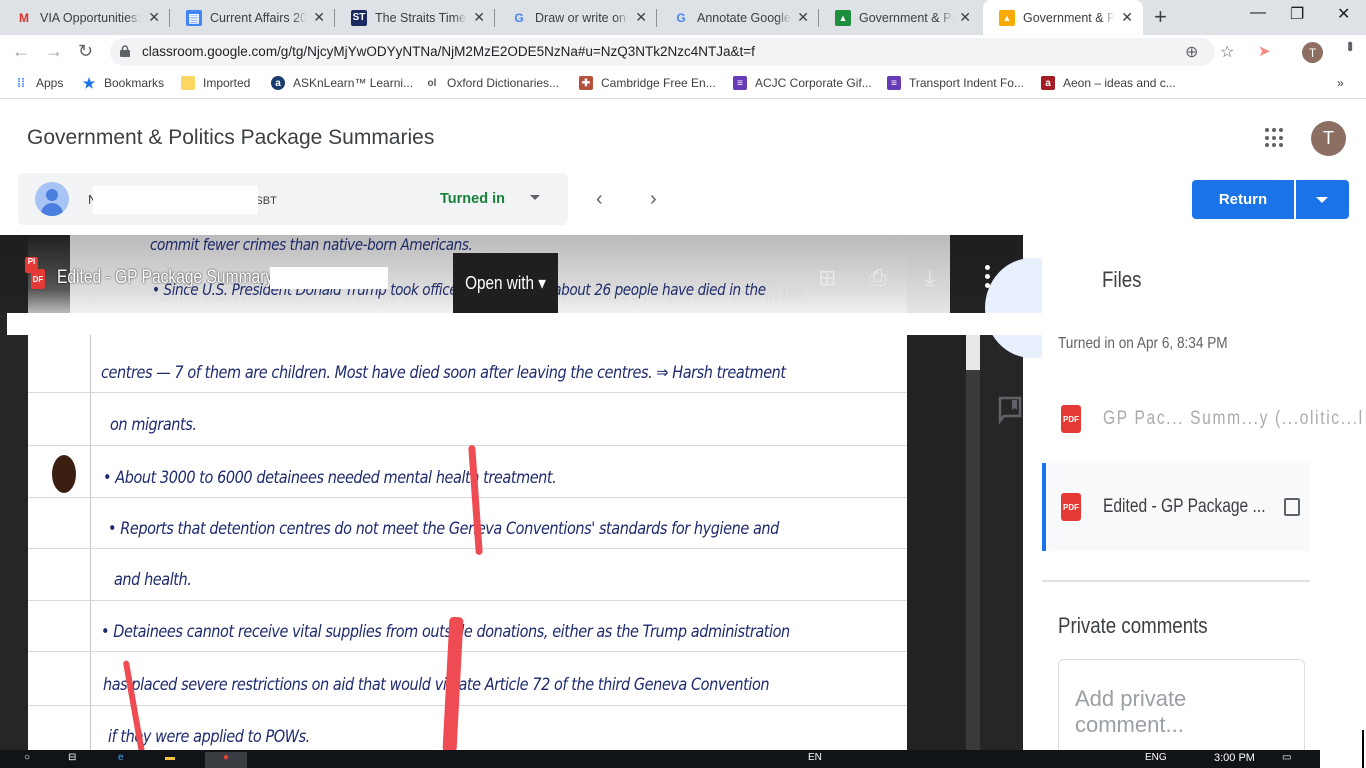  Describe the element at coordinates (1202, 419) in the screenshot. I see `file-item: PDF GP Pac... Summ...y (...olitic...l` at that location.